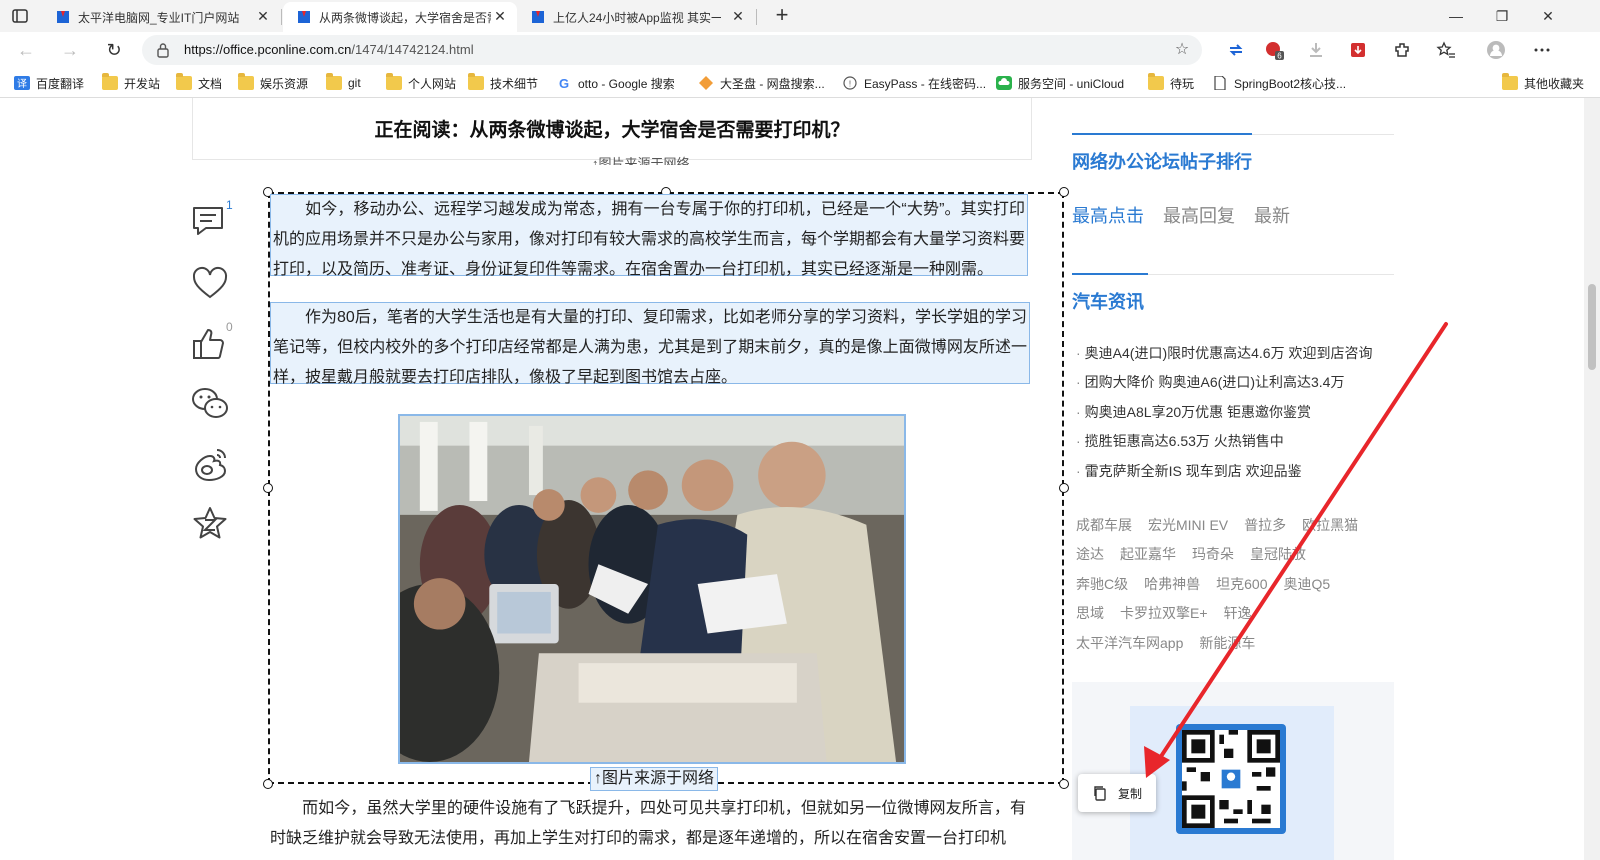 The height and width of the screenshot is (860, 1600). What do you see at coordinates (636, 17) in the screenshot?
I see `tab-app-monitor: 上亿人24小时被App监视 其实一直… ✕` at bounding box center [636, 17].